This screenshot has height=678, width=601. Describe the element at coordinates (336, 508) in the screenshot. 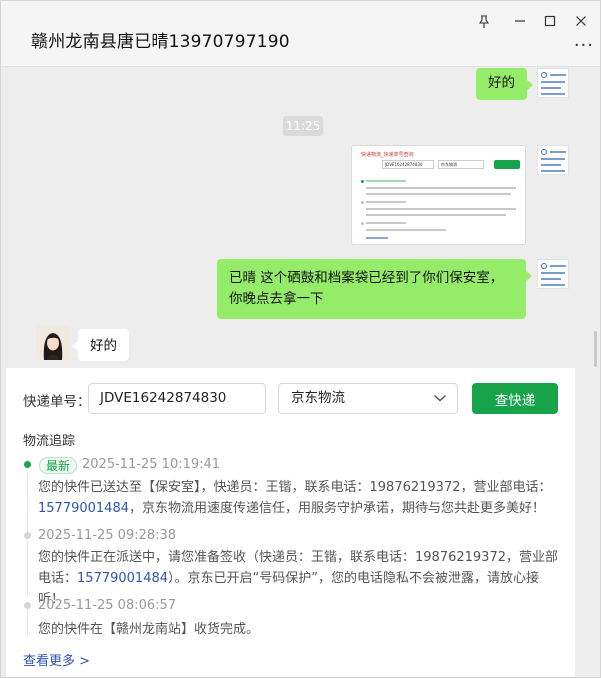

I see `event-text: ，京东物流用速度传递信任，用服务守护承诺，期待与您共赴更多美好！` at that location.